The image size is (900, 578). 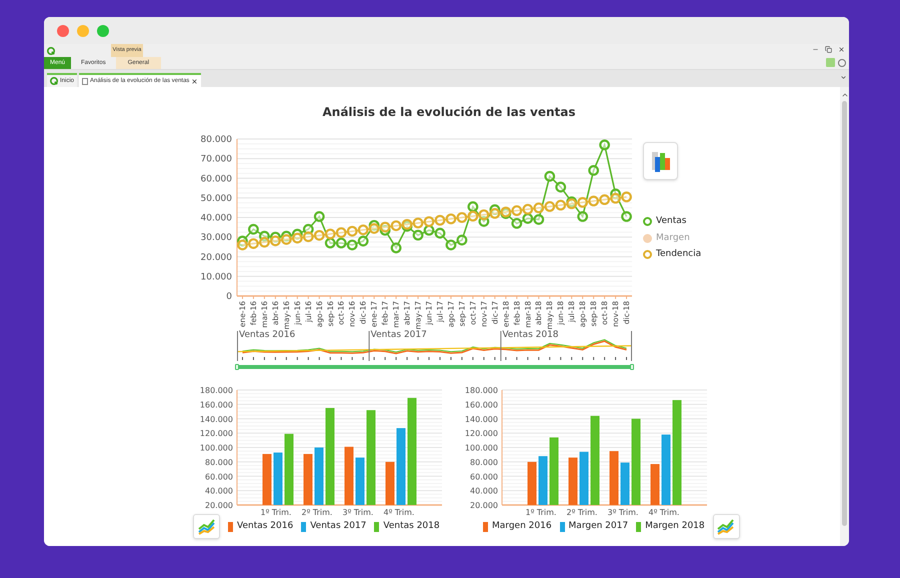 What do you see at coordinates (675, 526) in the screenshot?
I see `legend-label: Margen 2018` at bounding box center [675, 526].